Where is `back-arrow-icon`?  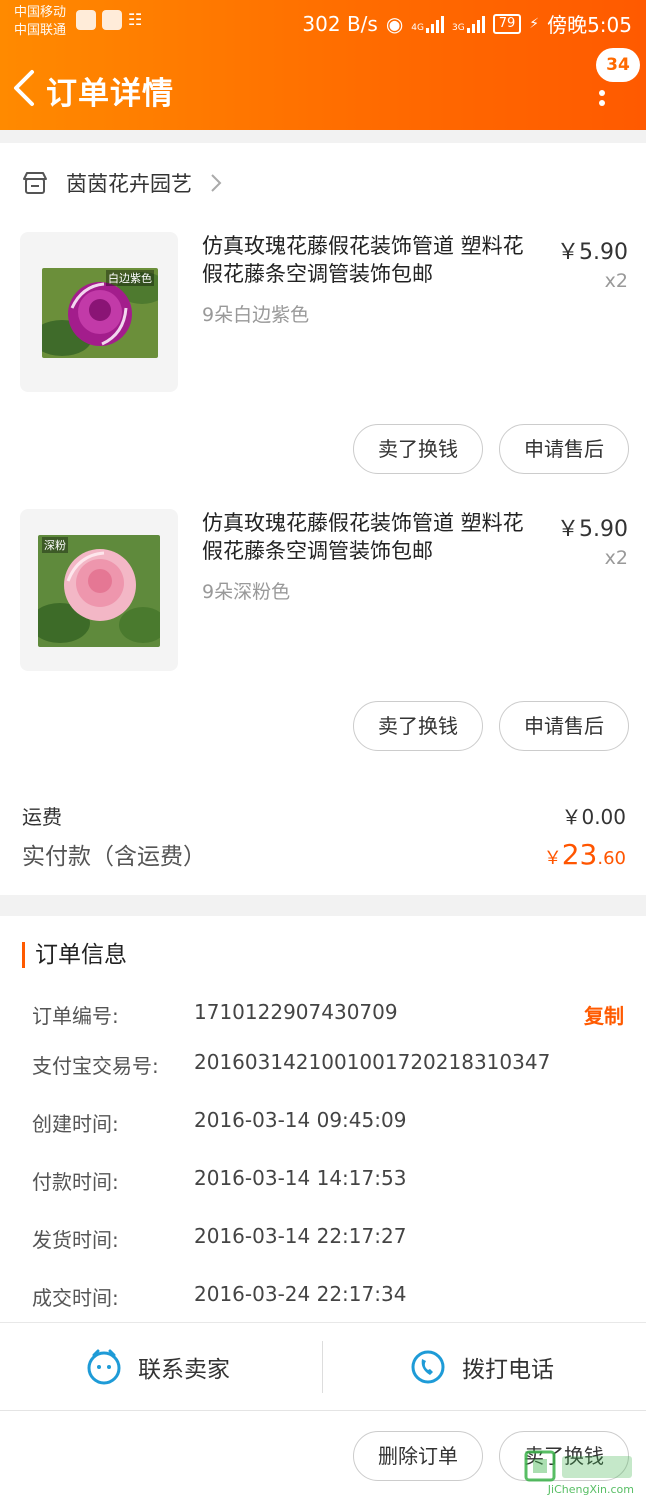 back-arrow-icon is located at coordinates (26, 88).